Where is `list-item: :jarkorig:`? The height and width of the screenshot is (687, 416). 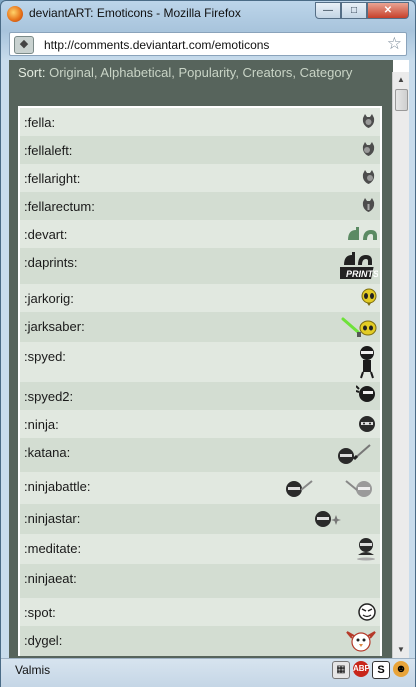 list-item: :jarkorig: is located at coordinates (200, 298).